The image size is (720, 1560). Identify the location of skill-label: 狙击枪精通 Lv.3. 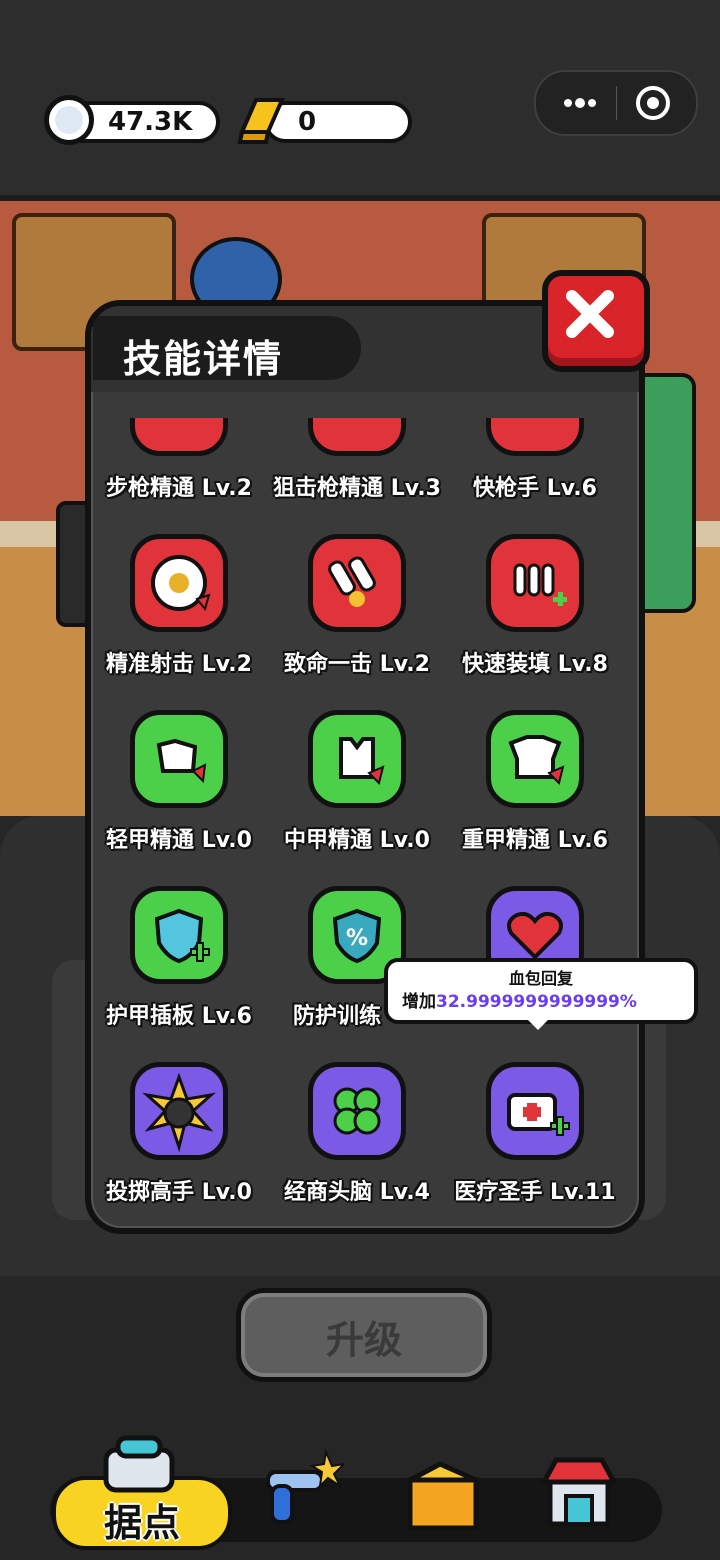
(357, 488).